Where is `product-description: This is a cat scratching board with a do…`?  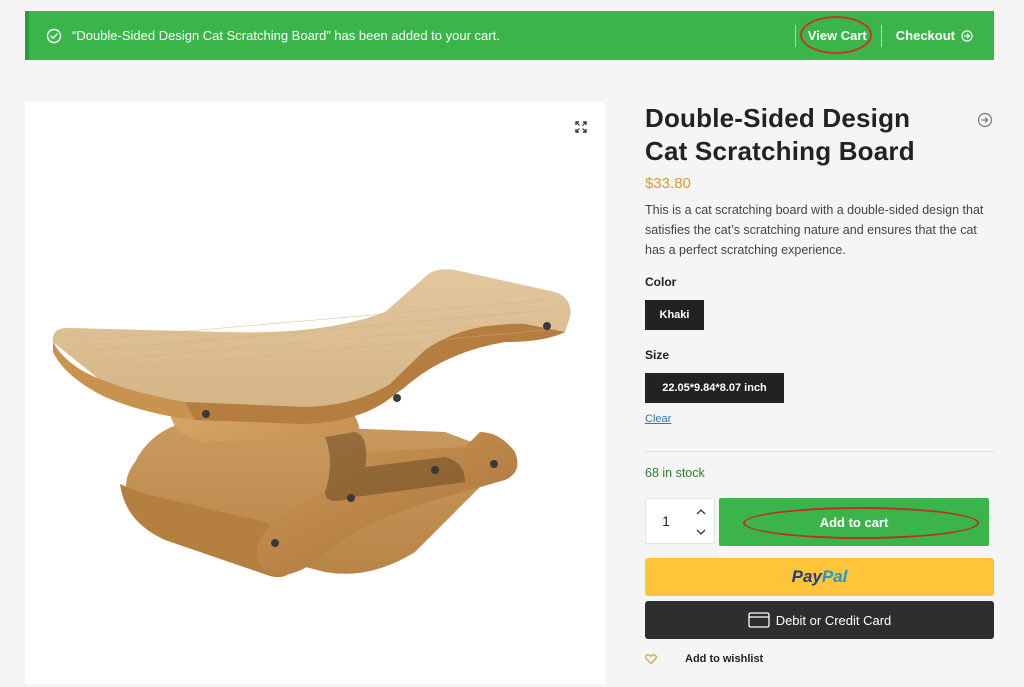
product-description: This is a cat scratching board with a do… is located at coordinates (814, 230).